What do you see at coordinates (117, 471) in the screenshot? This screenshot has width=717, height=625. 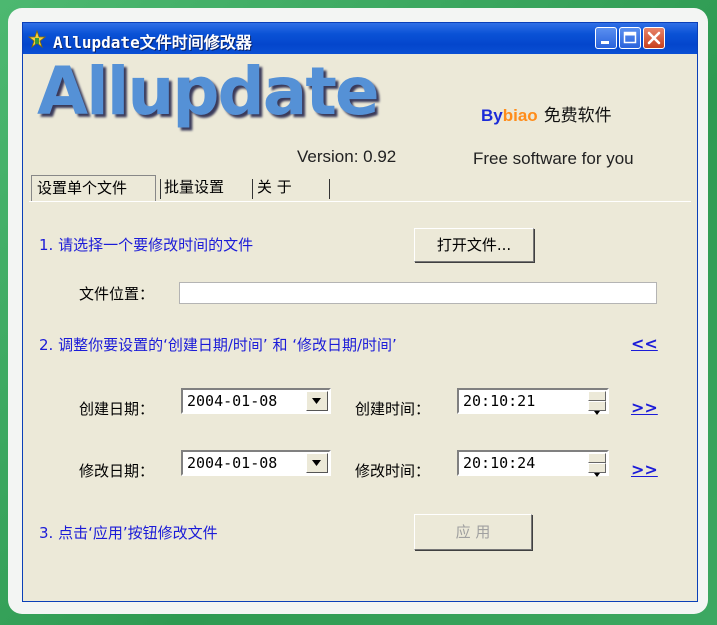 I see `modify-date-label: 修改日期：` at bounding box center [117, 471].